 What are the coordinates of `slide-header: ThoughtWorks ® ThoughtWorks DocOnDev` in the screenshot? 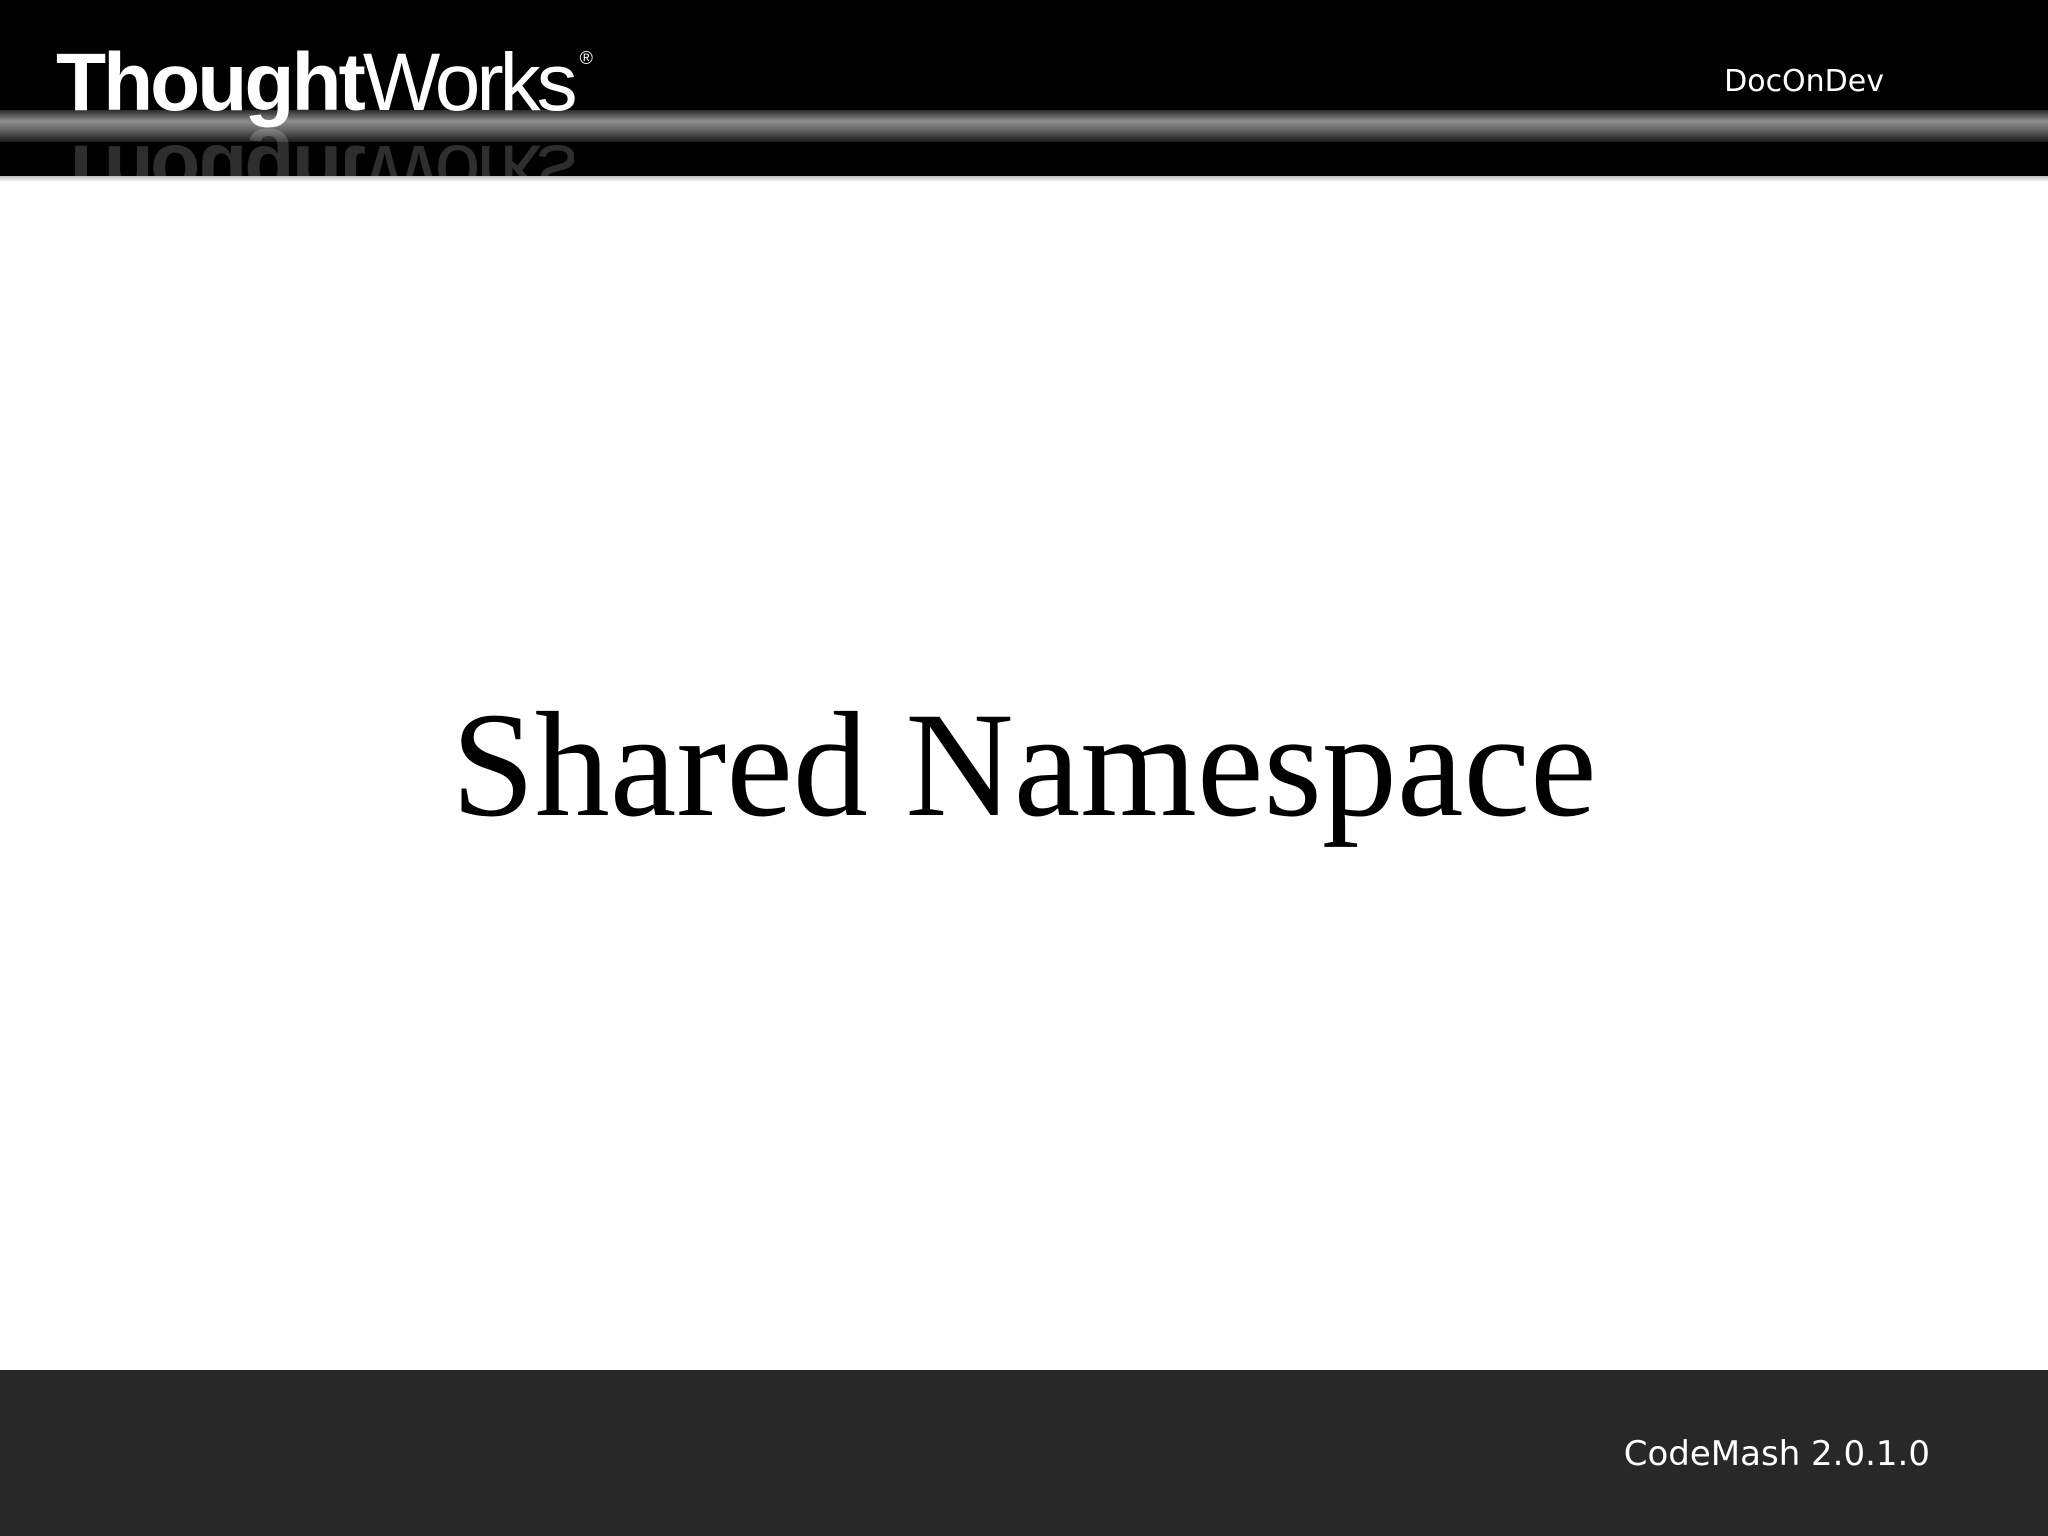 It's located at (1024, 88).